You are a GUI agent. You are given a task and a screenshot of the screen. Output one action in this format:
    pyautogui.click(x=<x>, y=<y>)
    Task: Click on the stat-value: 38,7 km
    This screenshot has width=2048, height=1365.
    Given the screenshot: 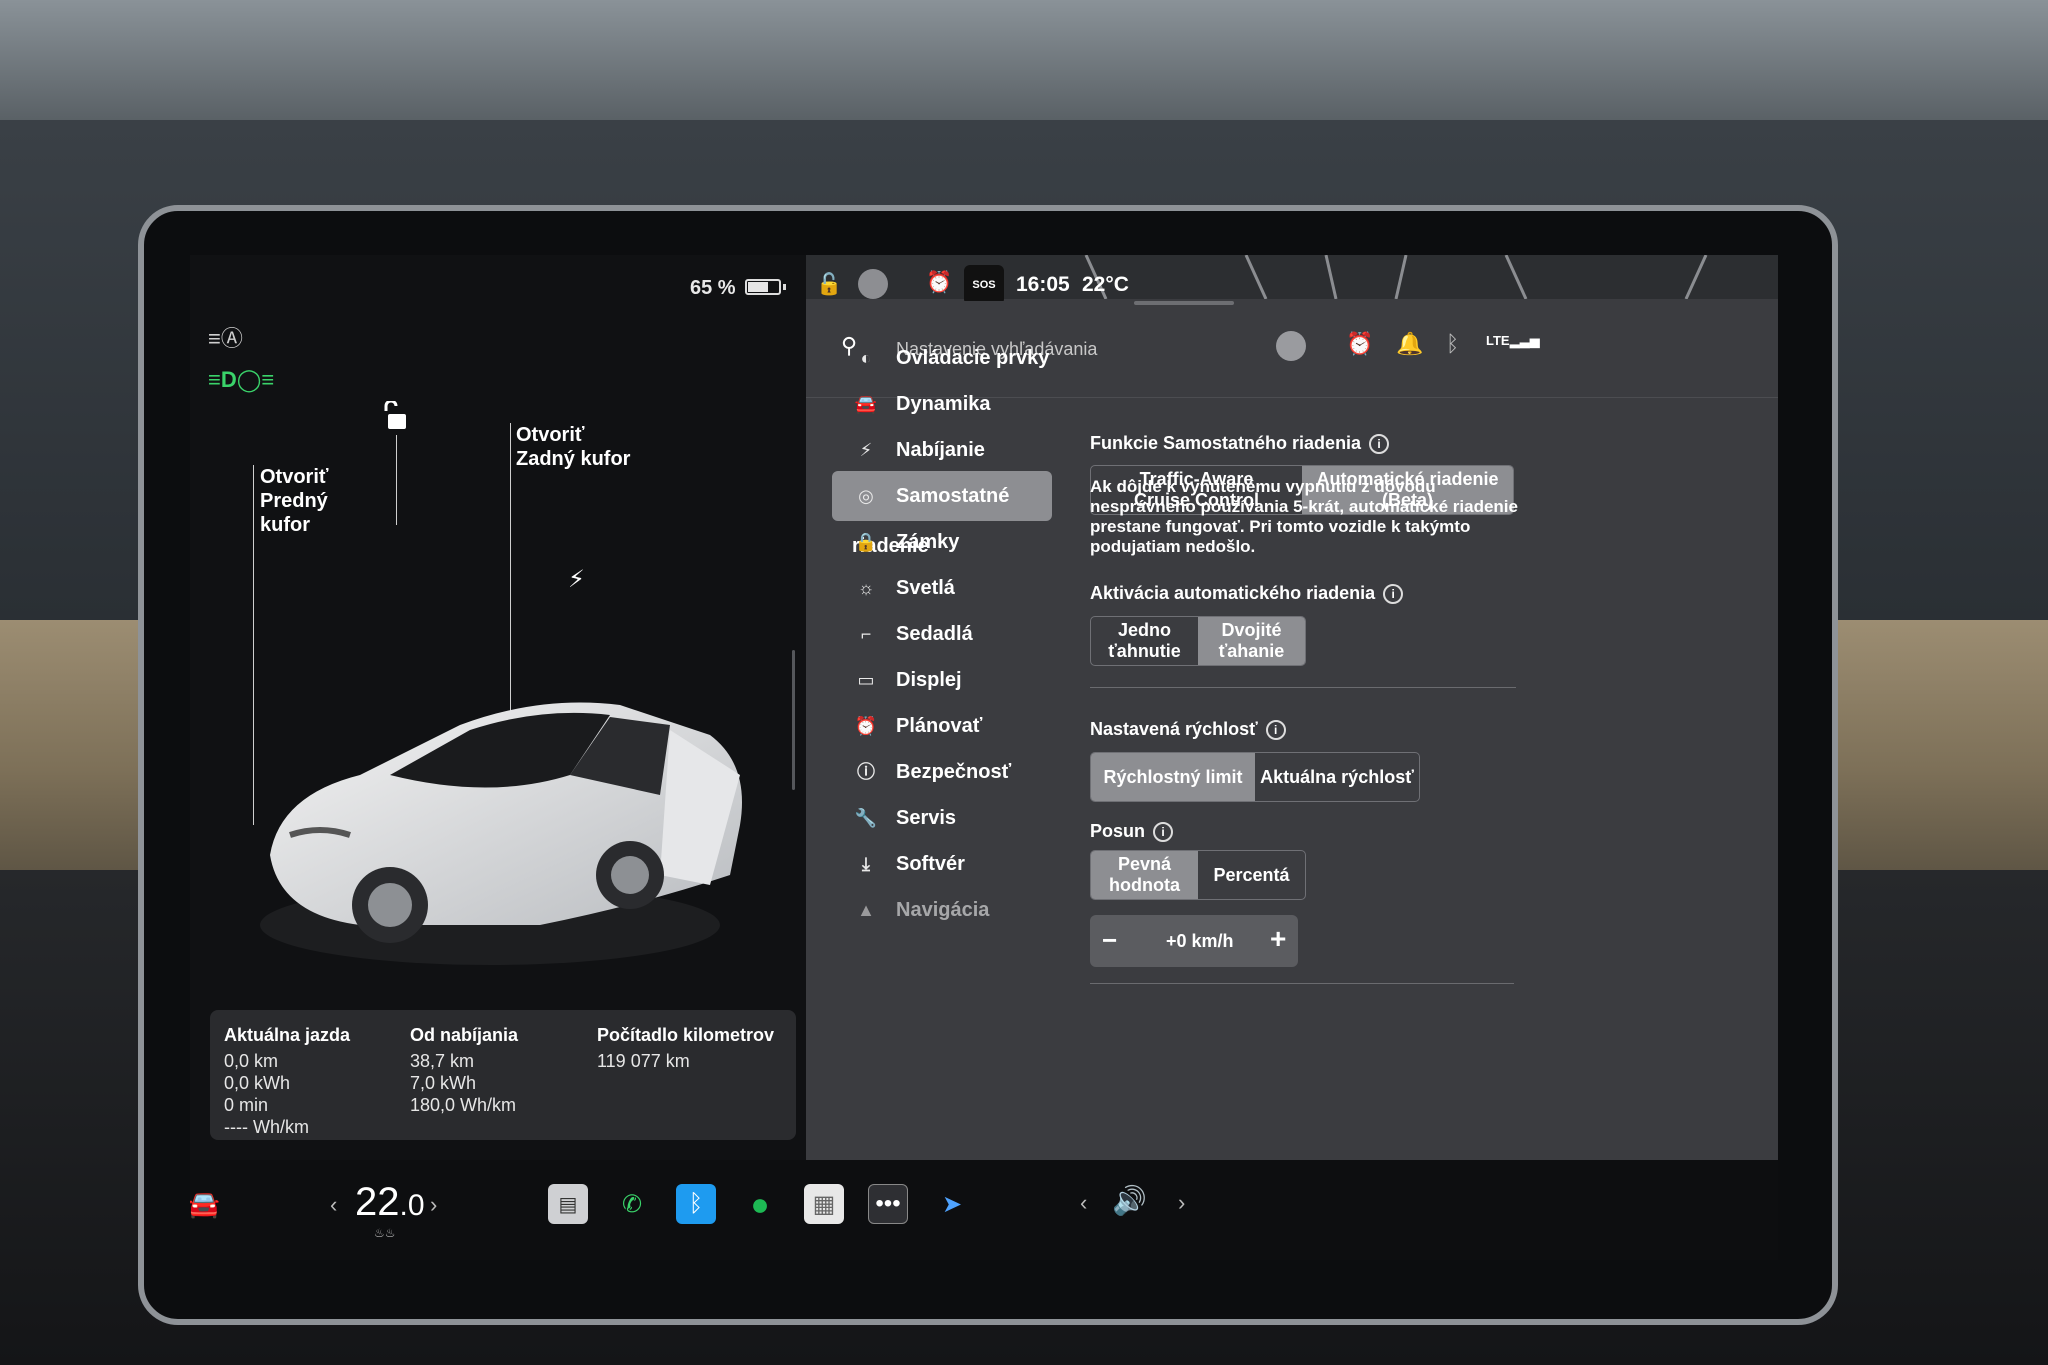 What is the action you would take?
    pyautogui.click(x=442, y=1061)
    